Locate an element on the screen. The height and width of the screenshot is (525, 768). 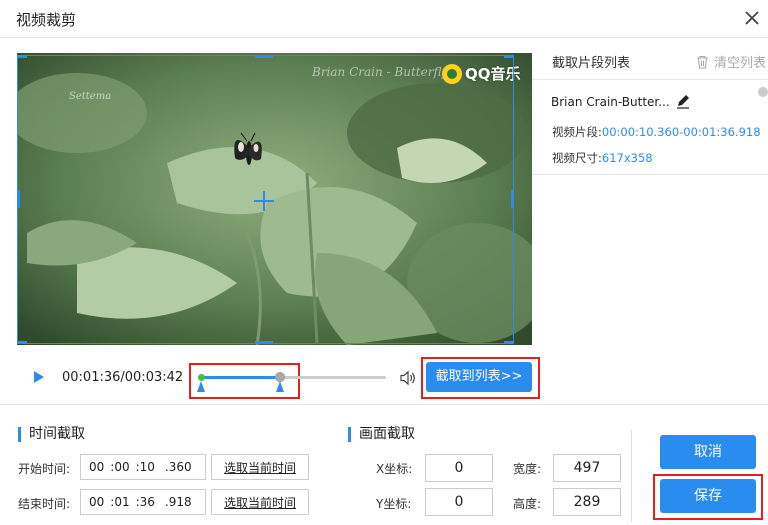
pick-end-time-button: 选取当前时间 is located at coordinates (260, 502).